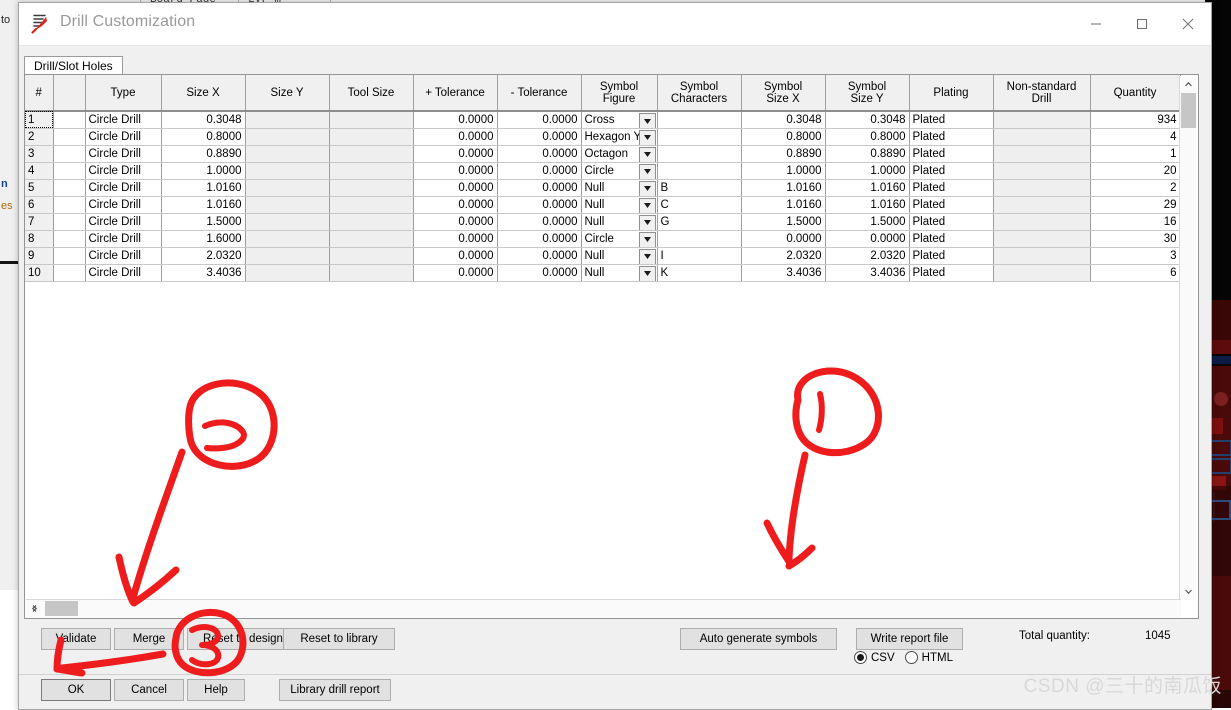  What do you see at coordinates (867, 256) in the screenshot?
I see `cell-symbol-size-y: 2.0320` at bounding box center [867, 256].